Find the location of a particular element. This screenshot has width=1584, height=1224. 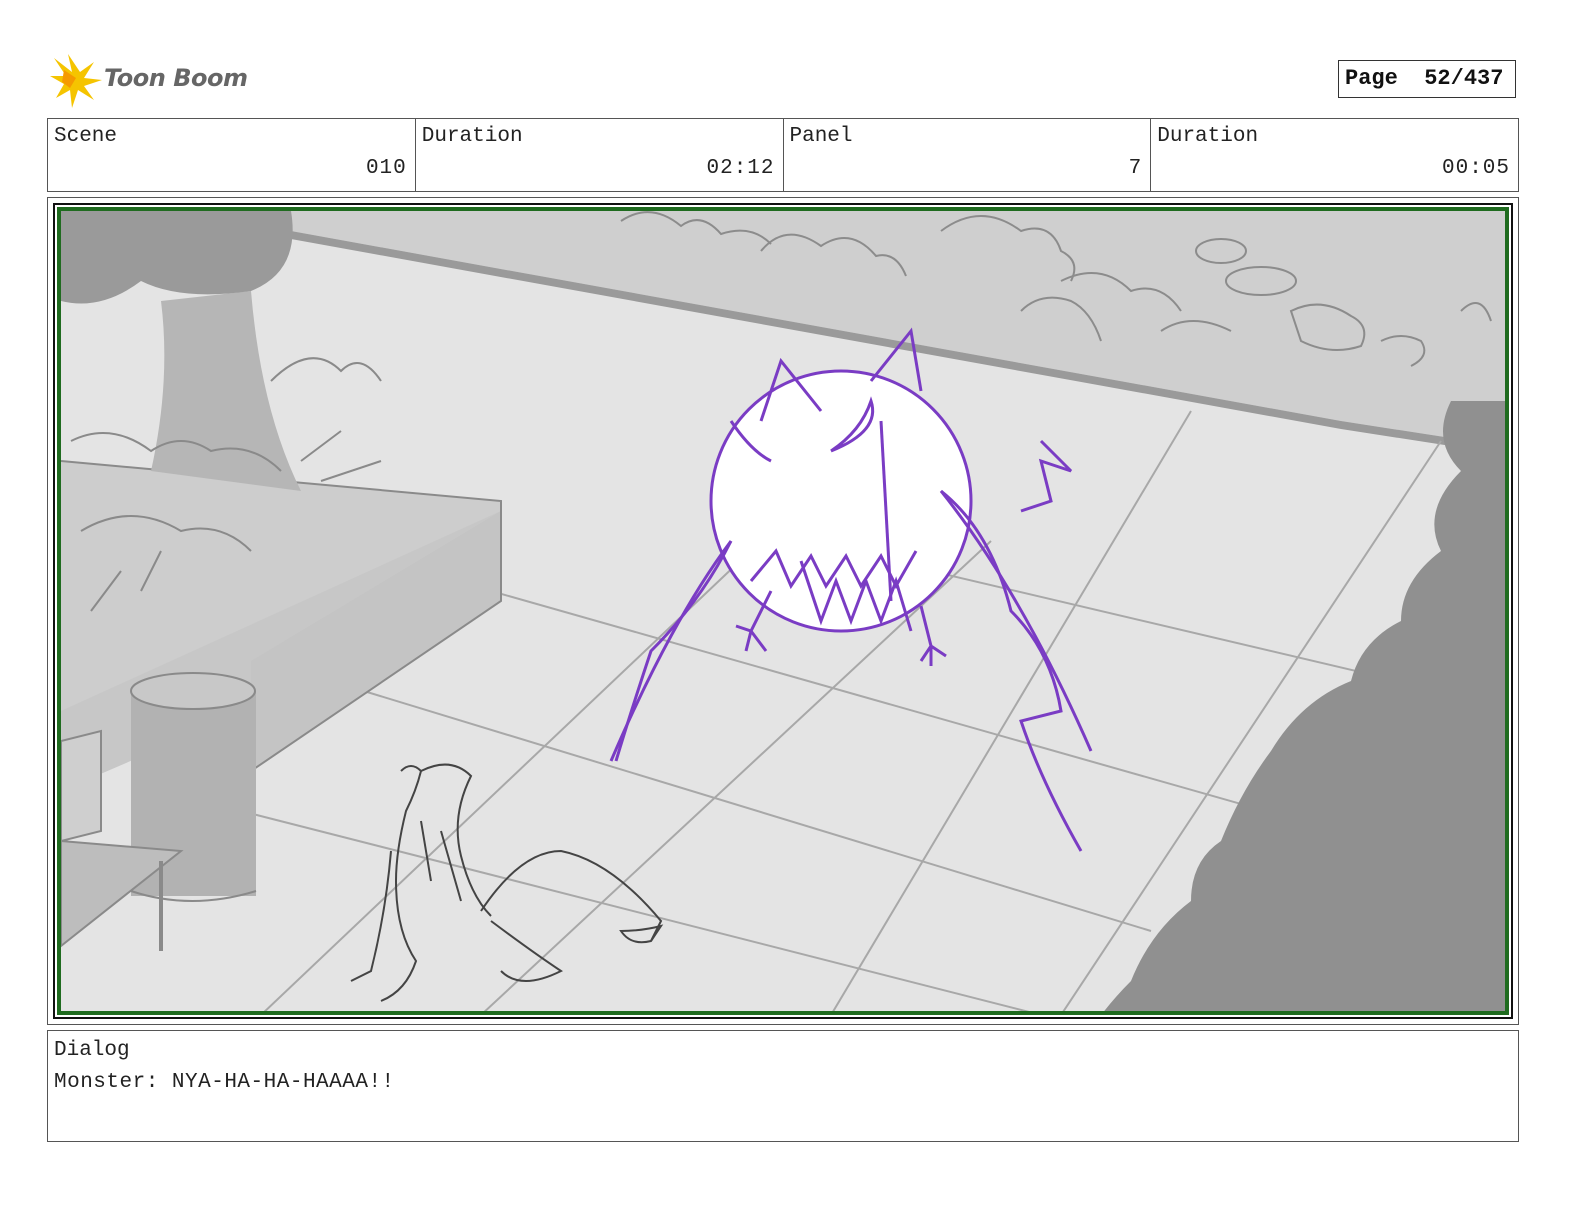

page-label: Page is located at coordinates (1371, 78).